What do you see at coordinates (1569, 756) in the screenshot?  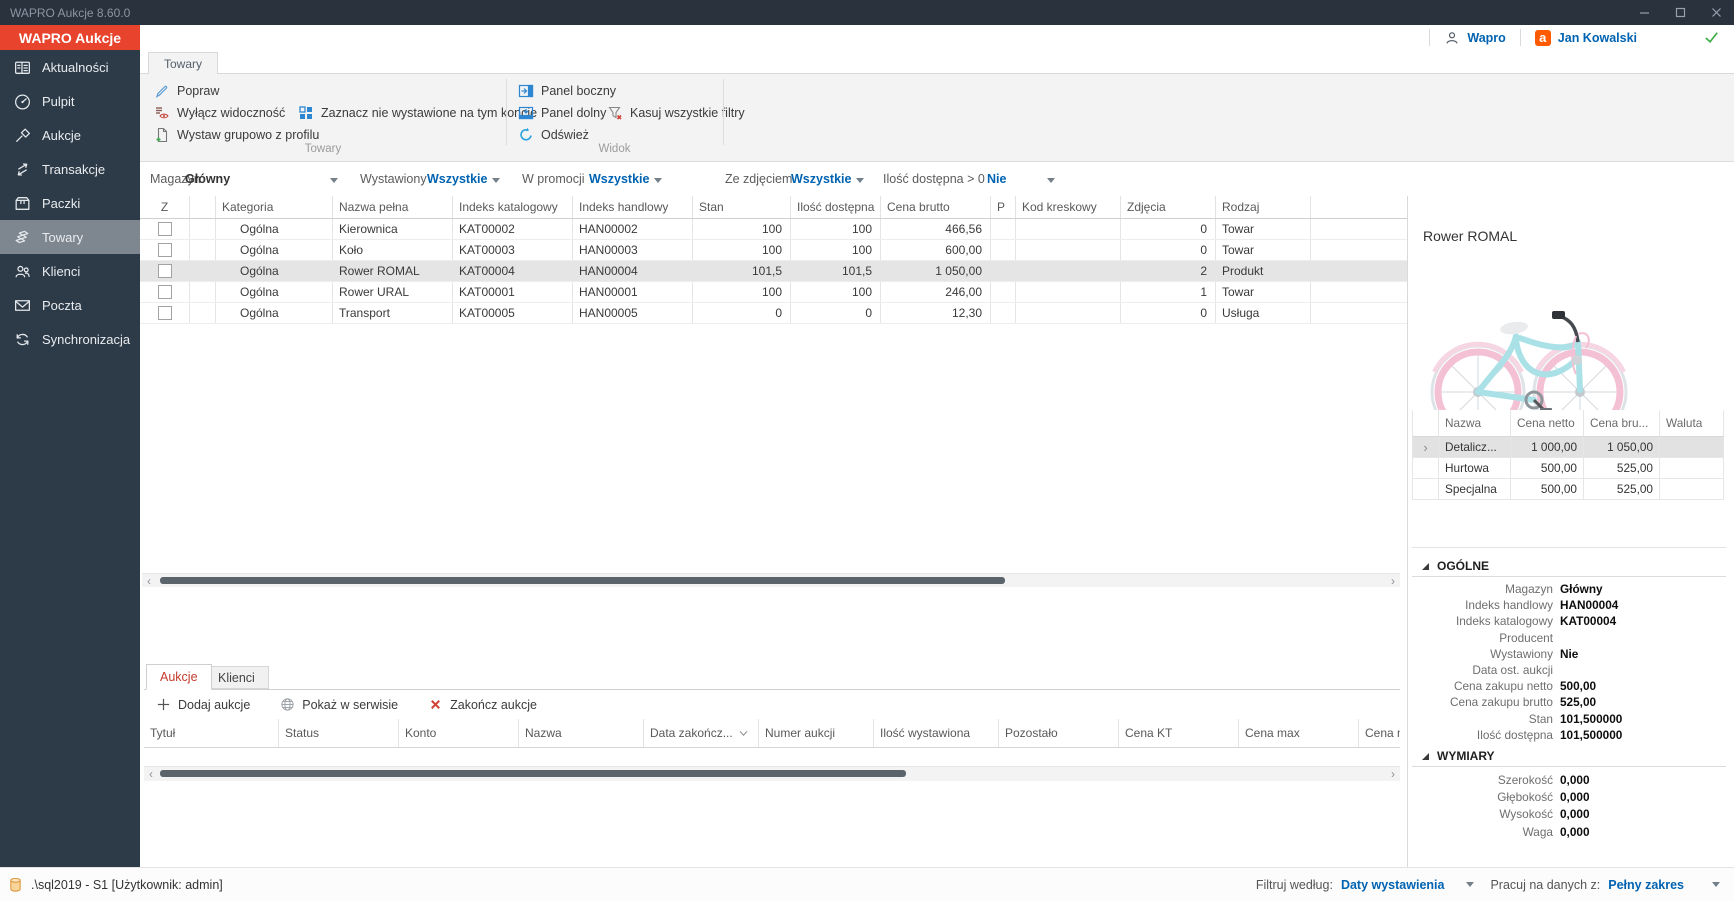 I see `section-header-wymiary: WYMIARY` at bounding box center [1569, 756].